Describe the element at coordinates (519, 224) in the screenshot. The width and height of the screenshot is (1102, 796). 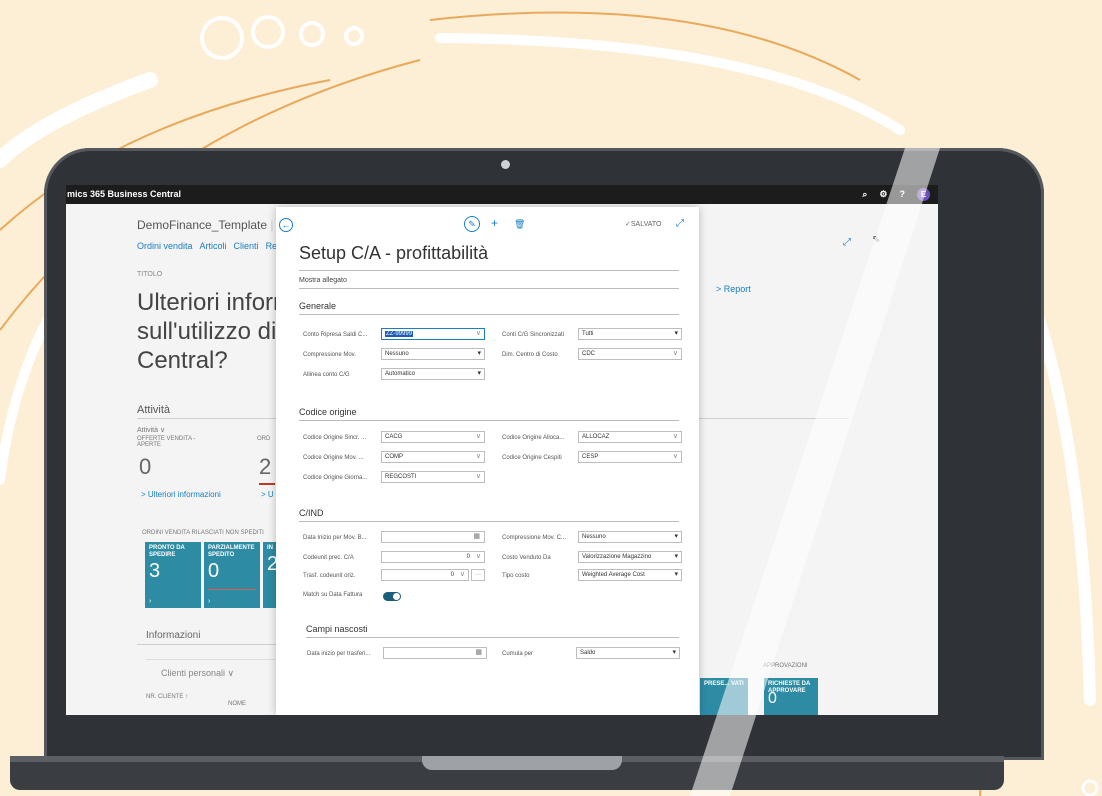
I see `delete-icon: 🗑` at that location.